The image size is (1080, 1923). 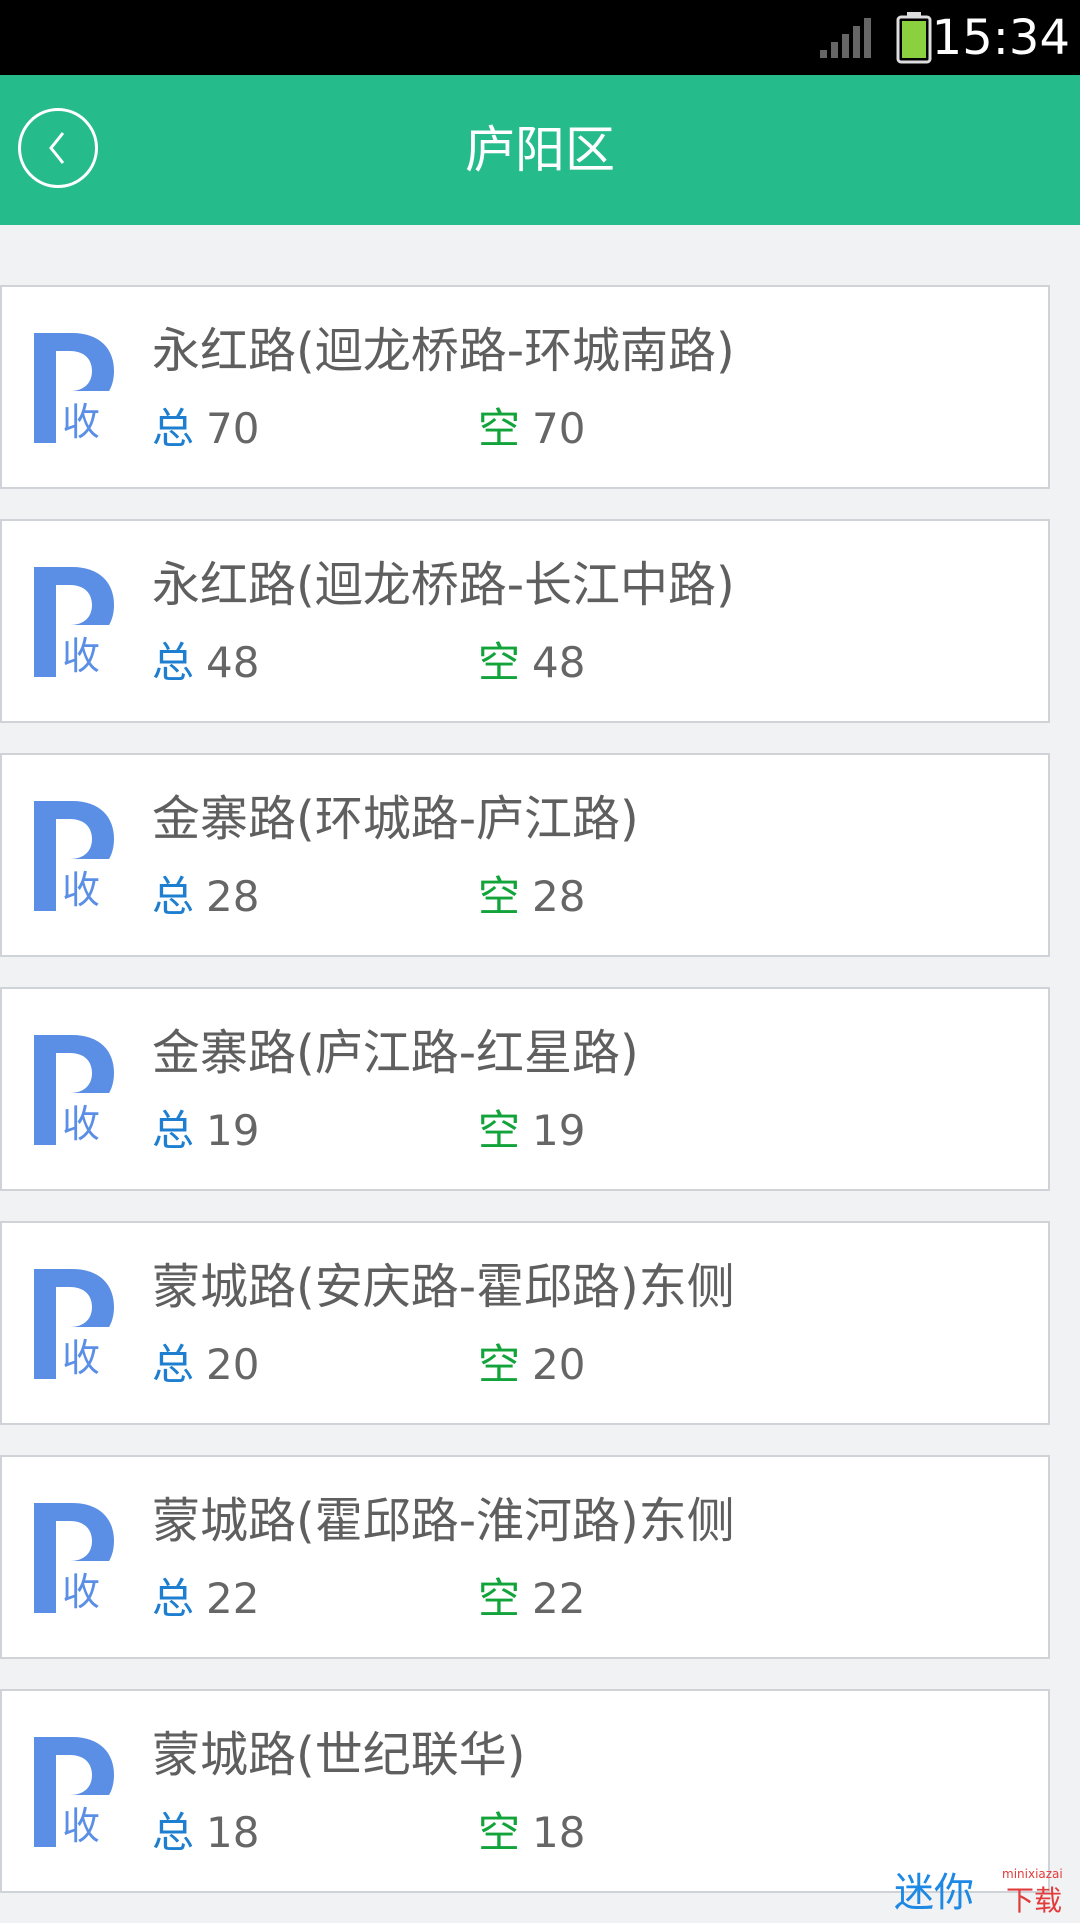 I want to click on battery-icon, so click(x=914, y=38).